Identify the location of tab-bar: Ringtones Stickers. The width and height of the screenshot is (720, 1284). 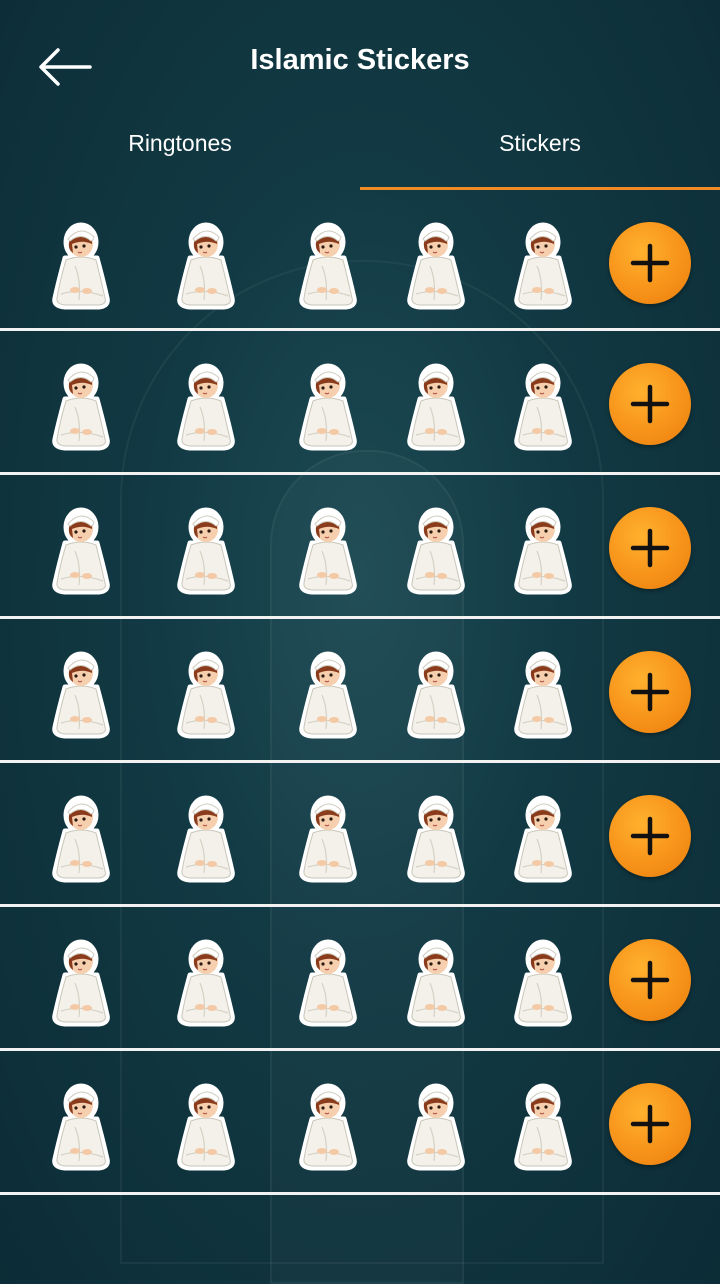
(360, 151).